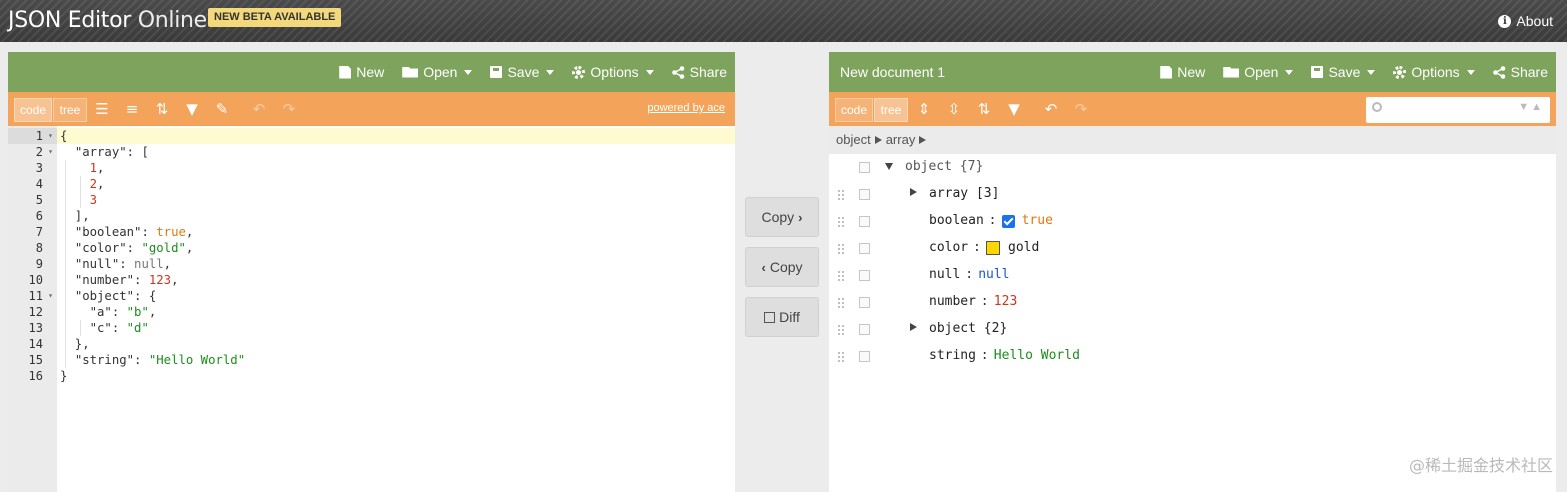 The height and width of the screenshot is (492, 1567). I want to click on tree-value: Hello World, so click(1037, 356).